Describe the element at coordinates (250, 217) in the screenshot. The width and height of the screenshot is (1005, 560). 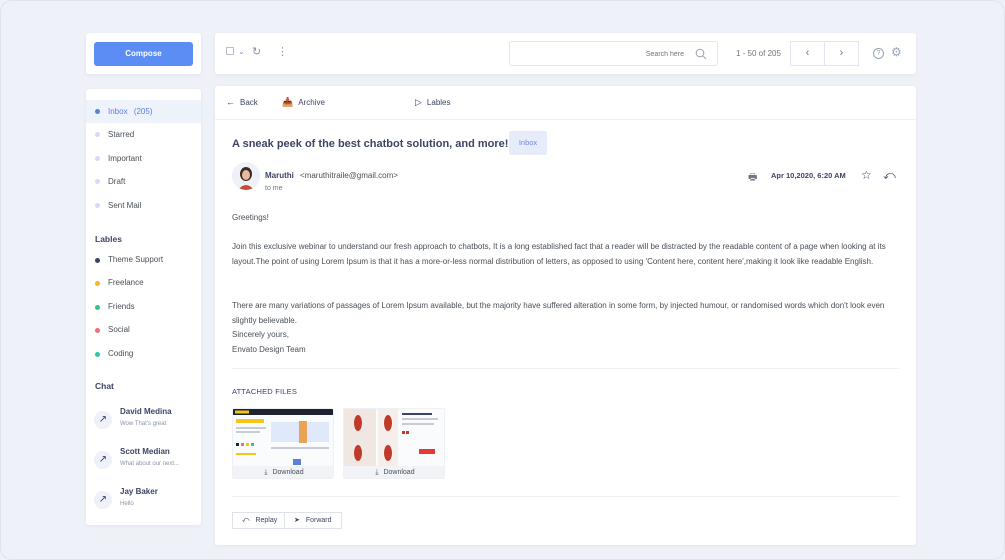
I see `email-greeting: Greetings!` at that location.